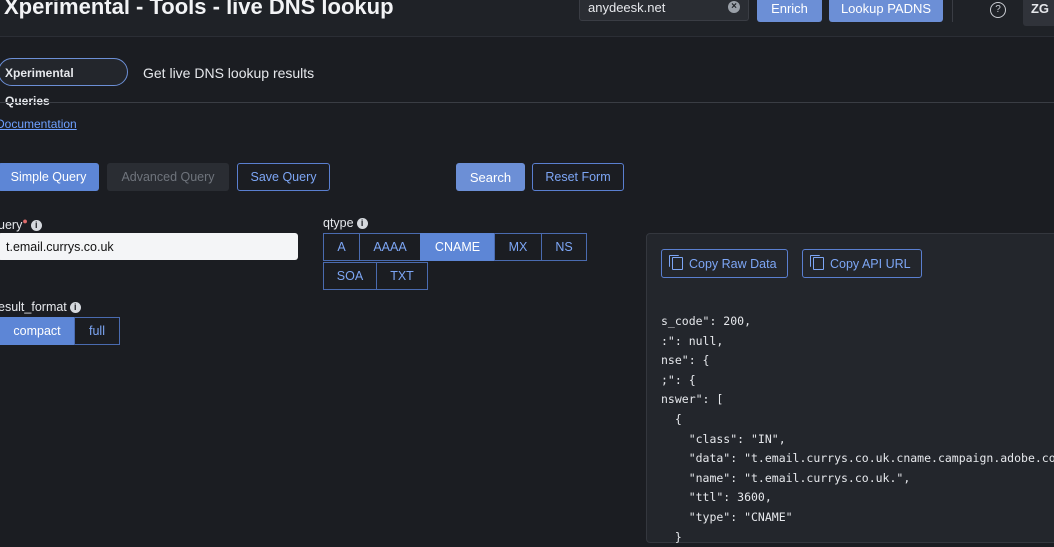 The height and width of the screenshot is (547, 1054). I want to click on qtype-selector-row2: SOA TXT, so click(375, 276).